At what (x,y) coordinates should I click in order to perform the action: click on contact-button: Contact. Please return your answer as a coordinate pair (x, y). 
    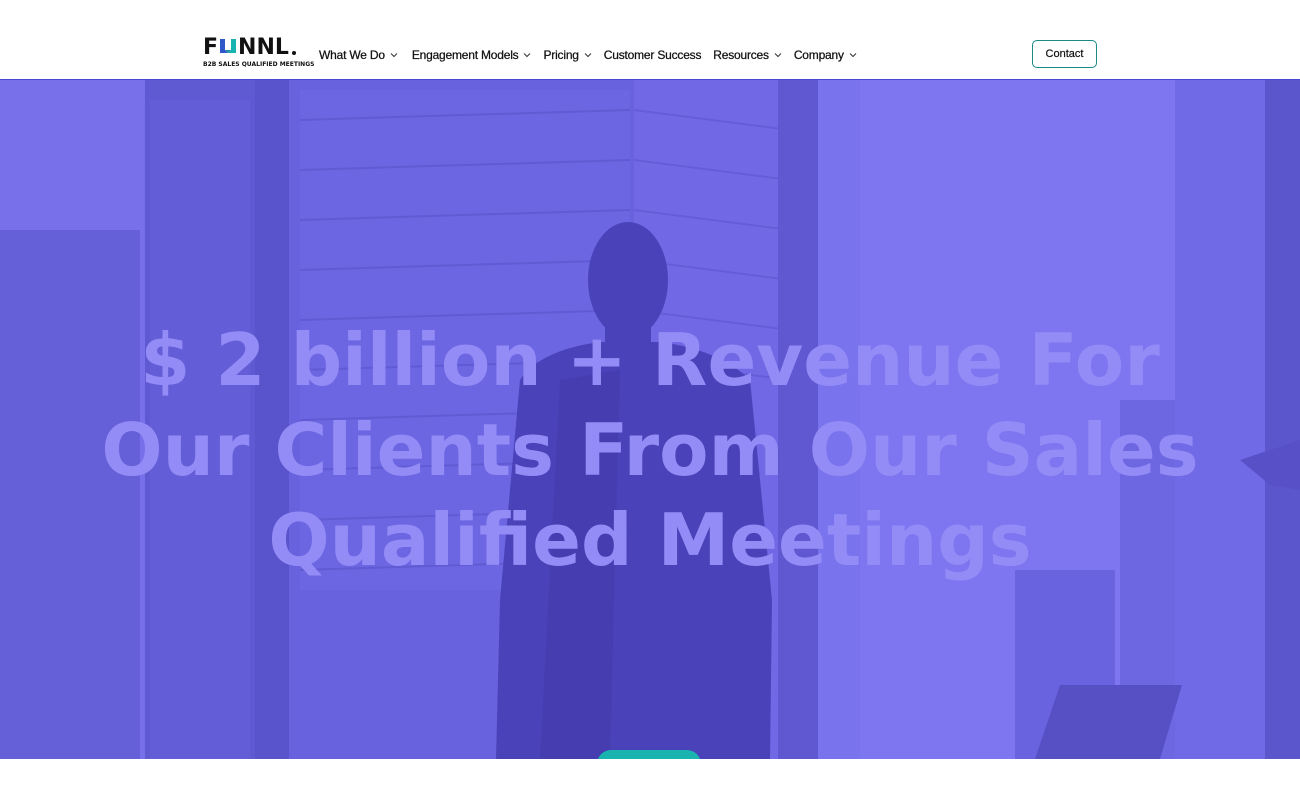
    Looking at the image, I should click on (1064, 54).